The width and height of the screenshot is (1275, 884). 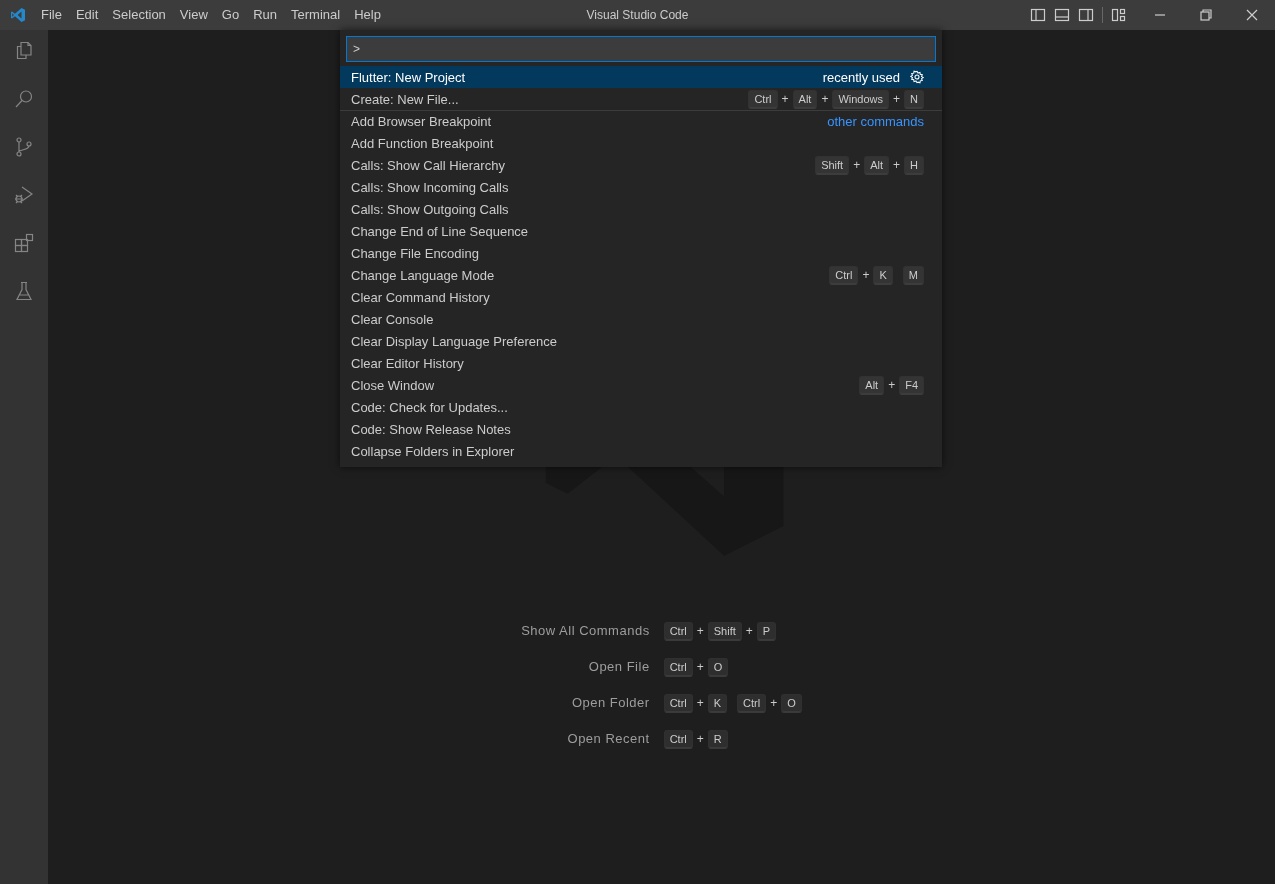 What do you see at coordinates (641, 99) in the screenshot?
I see `command-item: Create: New File... Ctrl + Alt + Windows + N` at bounding box center [641, 99].